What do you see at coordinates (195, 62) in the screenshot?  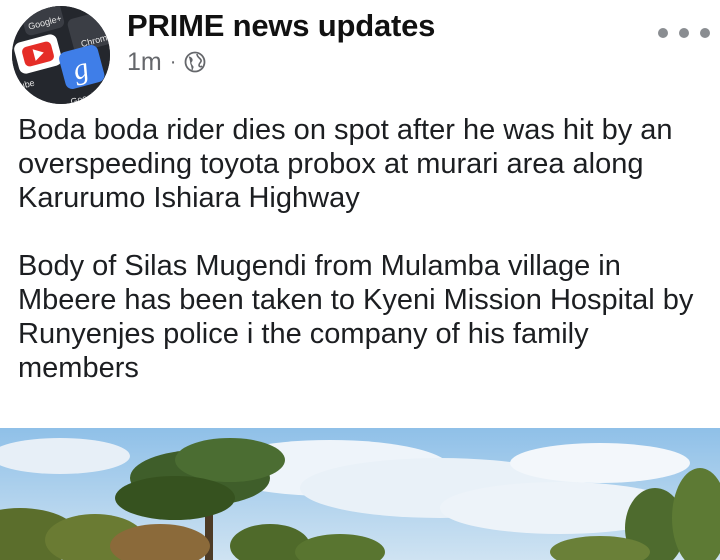 I see `globe-icon` at bounding box center [195, 62].